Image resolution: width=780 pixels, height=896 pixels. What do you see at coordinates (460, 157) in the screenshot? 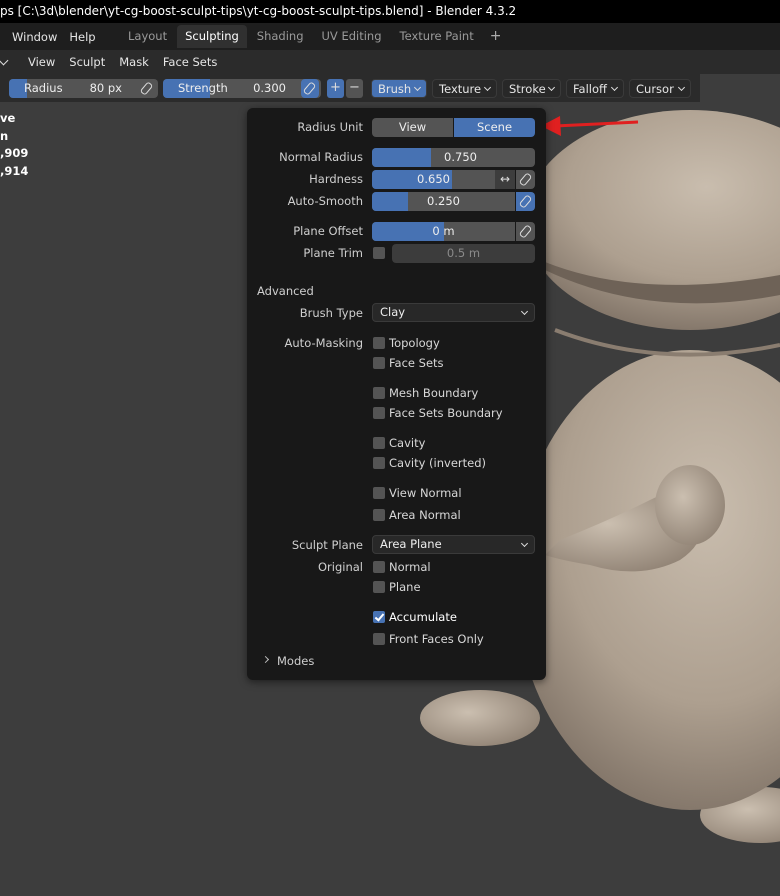
I see `normal-radius-value: 0.750` at bounding box center [460, 157].